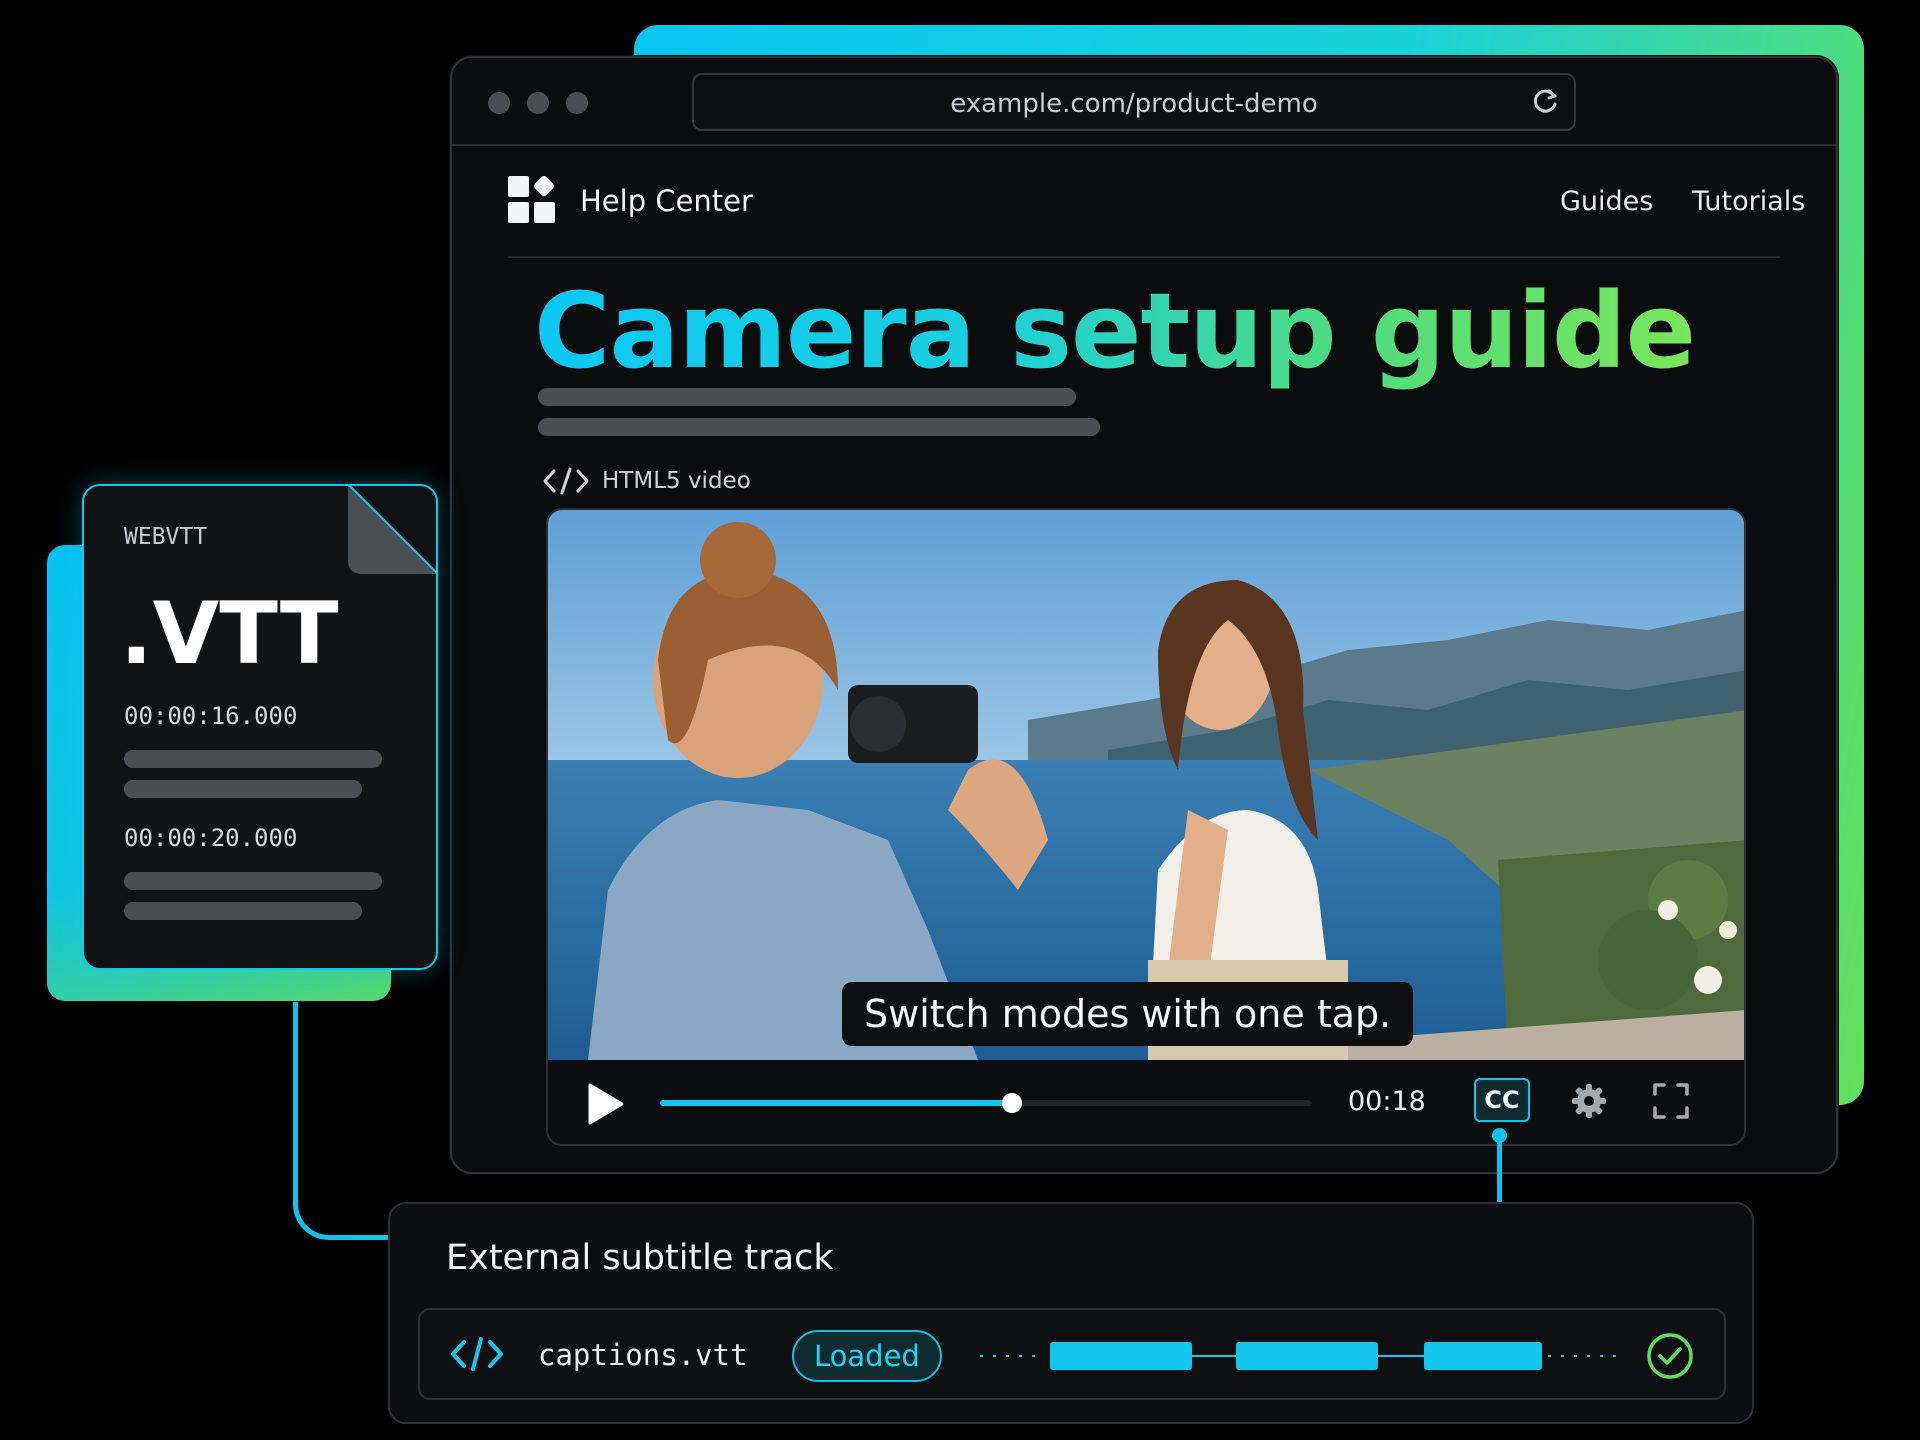  What do you see at coordinates (499, 103) in the screenshot?
I see `window-dot-close` at bounding box center [499, 103].